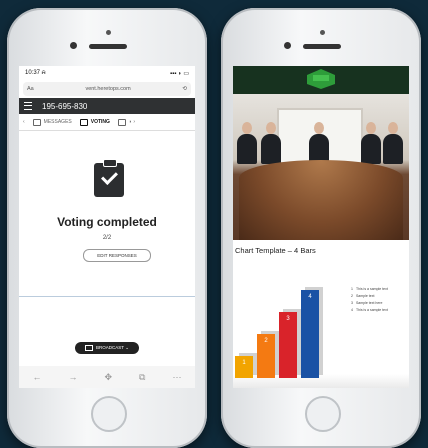  What do you see at coordinates (35, 72) in the screenshot?
I see `status-time: 10:37 ⍾` at bounding box center [35, 72].